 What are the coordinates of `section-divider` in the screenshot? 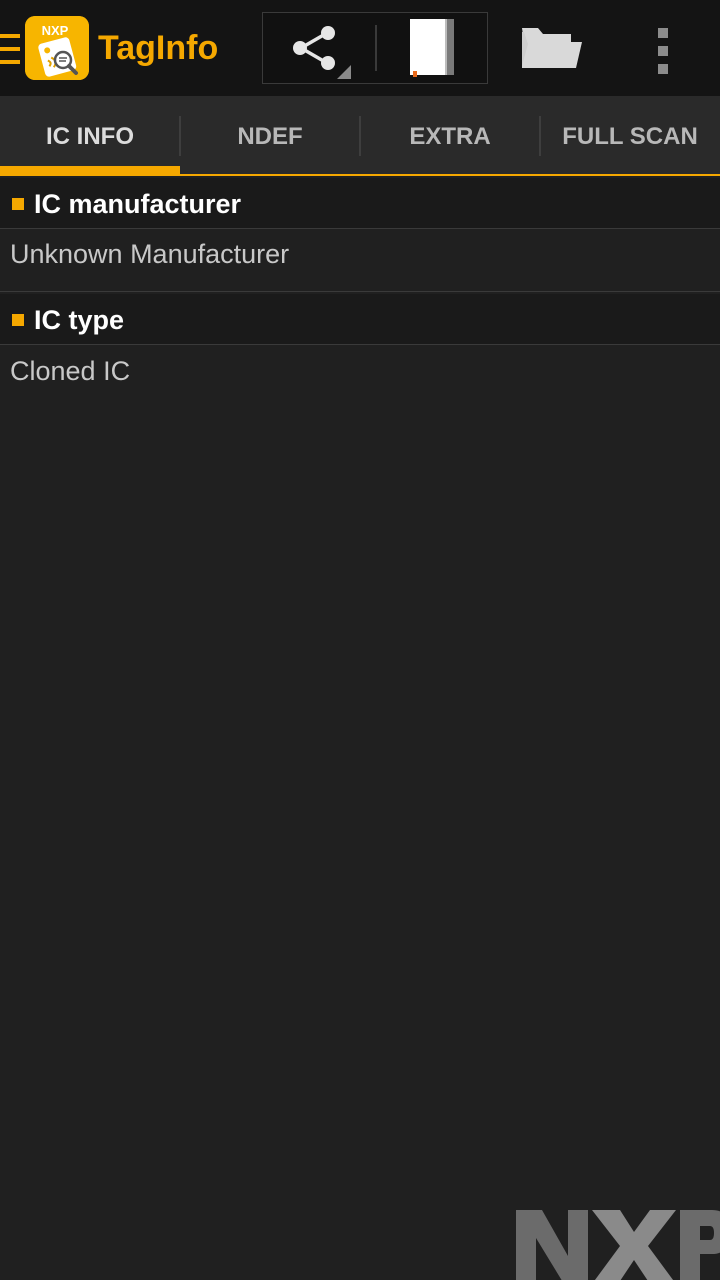 It's located at (360, 291).